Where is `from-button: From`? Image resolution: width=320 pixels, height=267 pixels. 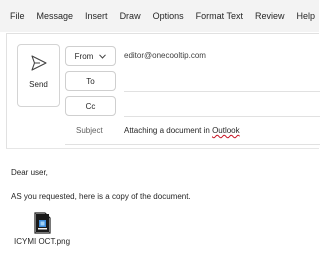 from-button: From is located at coordinates (90, 56).